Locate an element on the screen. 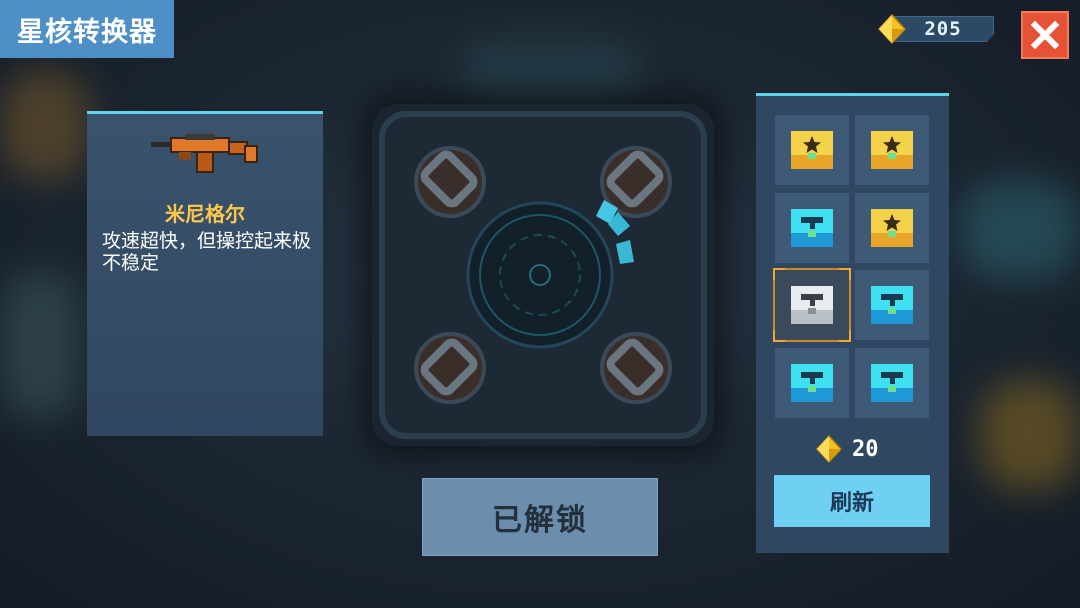  slot-5-selected is located at coordinates (812, 305).